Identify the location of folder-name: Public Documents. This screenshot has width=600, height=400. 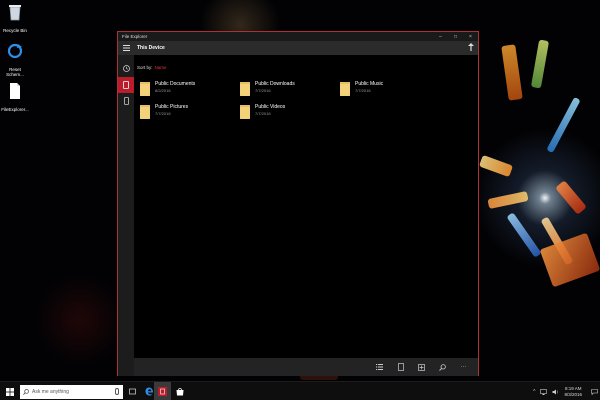
(175, 84).